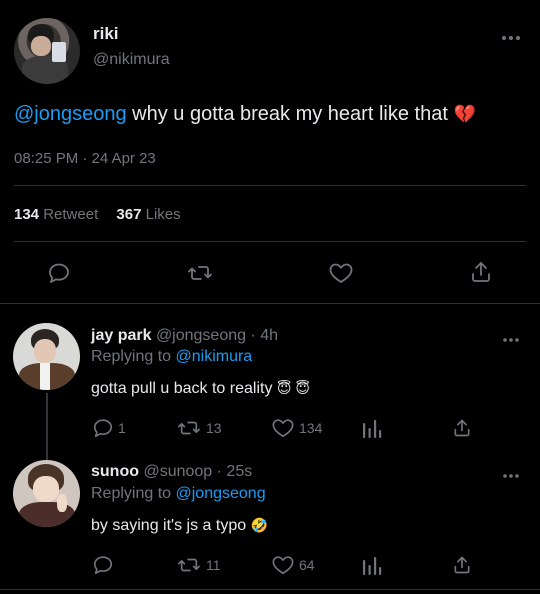 This screenshot has width=540, height=594. Describe the element at coordinates (169, 525) in the screenshot. I see `reply-body: by saying it's js a typo` at that location.